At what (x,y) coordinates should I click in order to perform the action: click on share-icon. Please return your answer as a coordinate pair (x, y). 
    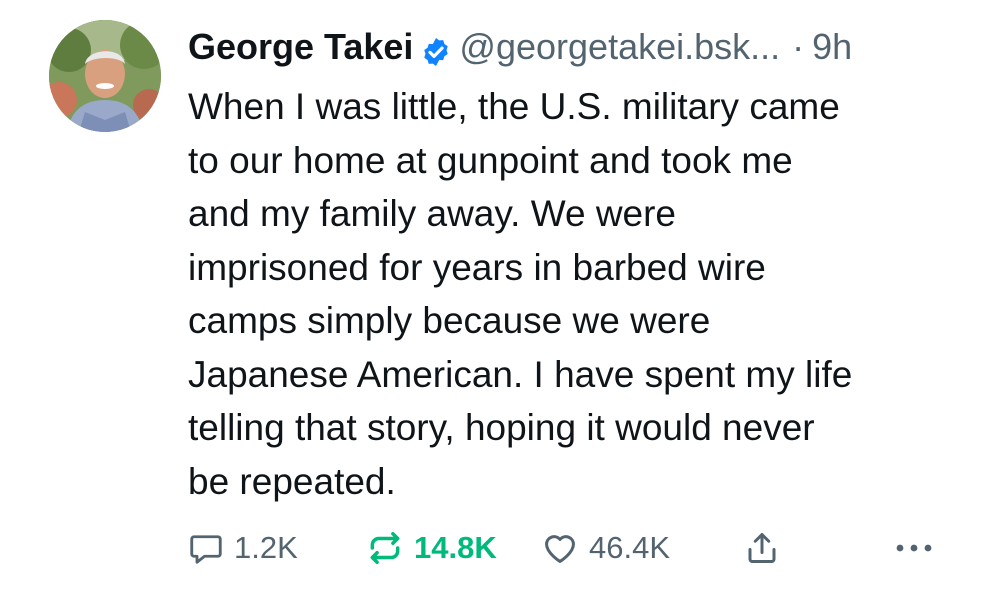
    Looking at the image, I should click on (762, 548).